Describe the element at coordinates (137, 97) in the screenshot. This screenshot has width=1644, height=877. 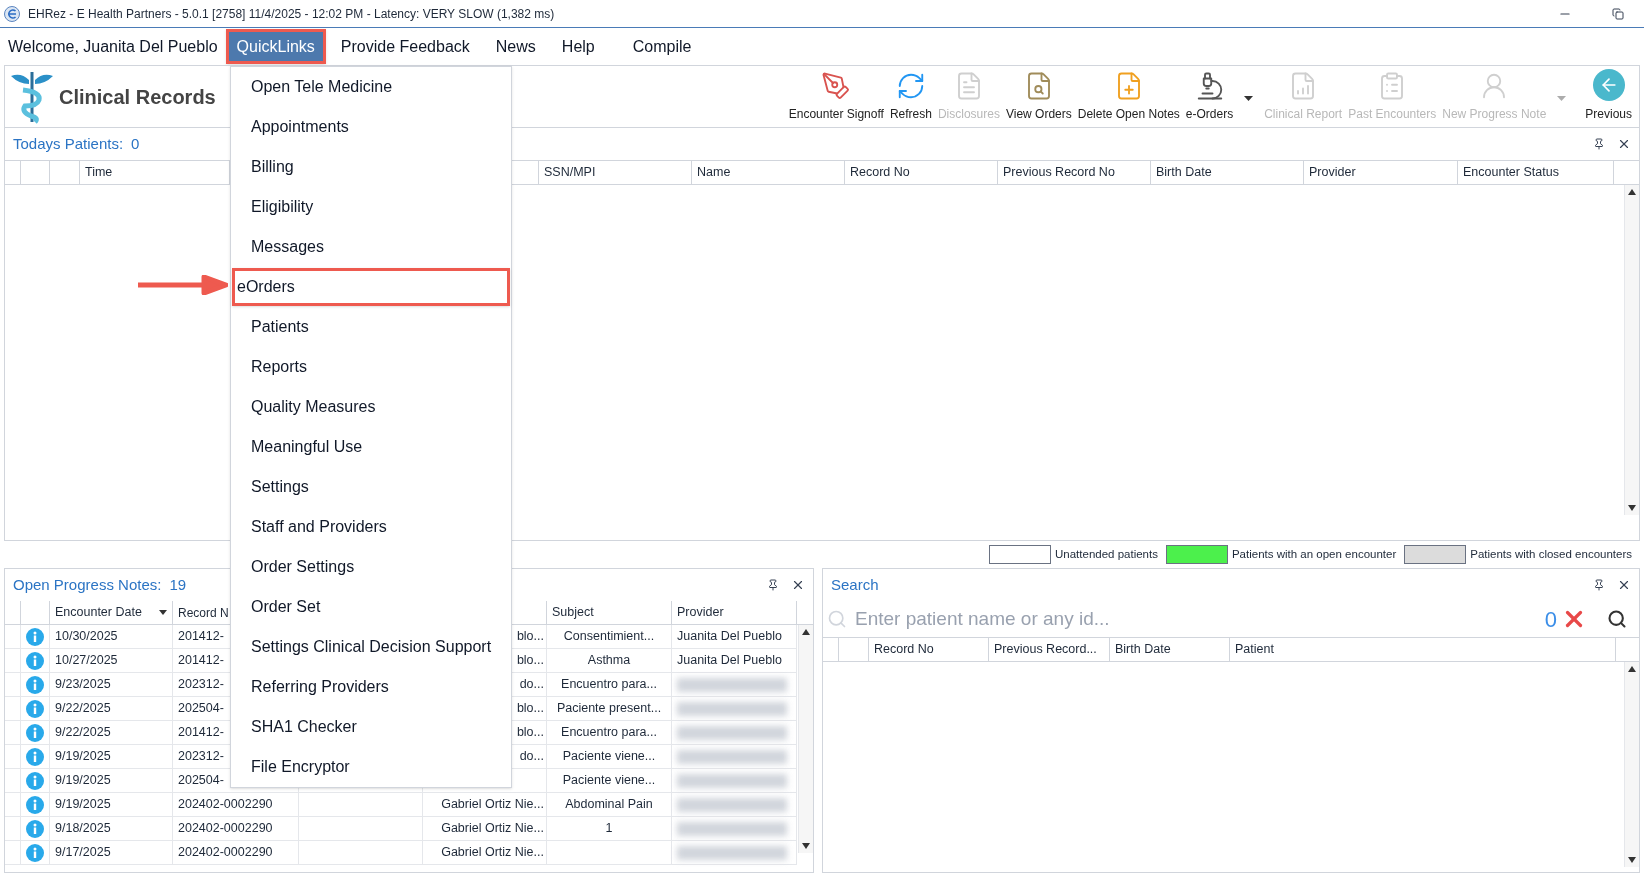
I see `app-title: Clinical Records` at that location.